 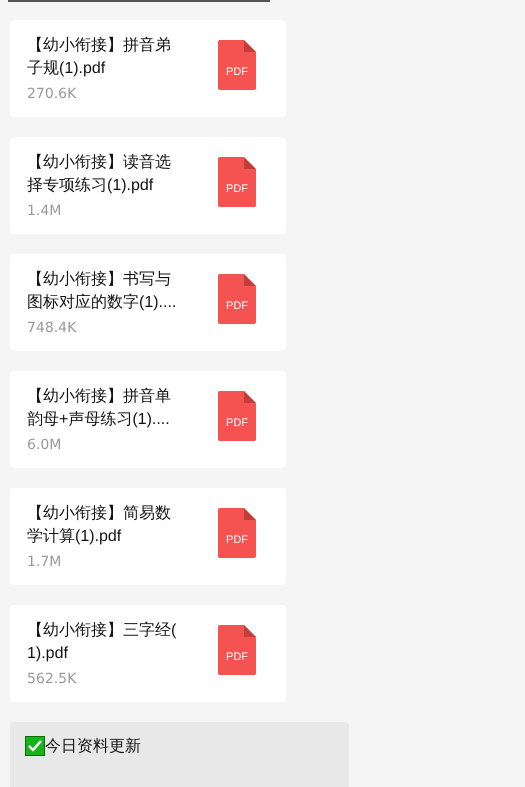 What do you see at coordinates (93, 746) in the screenshot?
I see `message-text: 今日资料更新` at bounding box center [93, 746].